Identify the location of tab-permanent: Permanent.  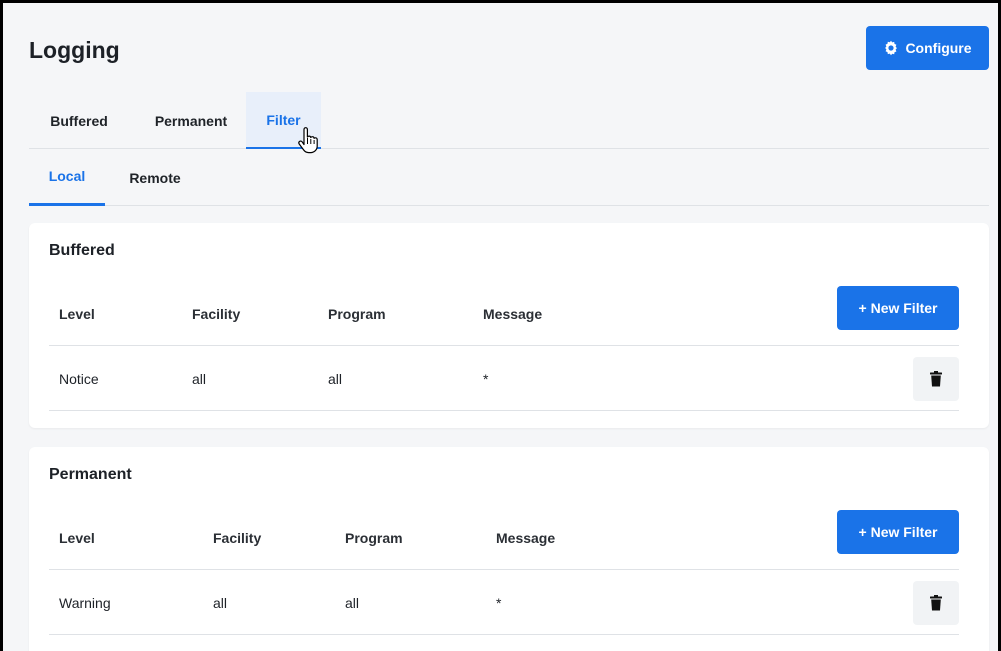
(191, 120).